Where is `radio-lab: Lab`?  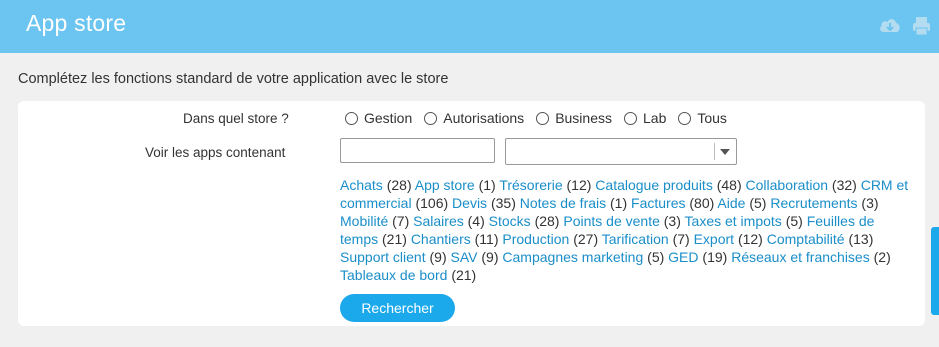
radio-lab: Lab is located at coordinates (645, 118).